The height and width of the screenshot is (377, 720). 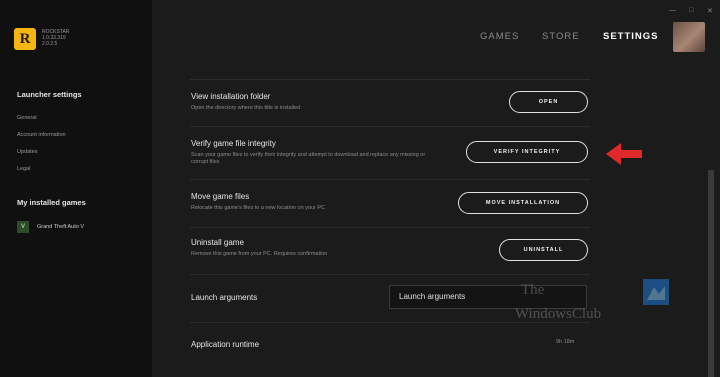 What do you see at coordinates (523, 203) in the screenshot?
I see `move-installation-button: MOVE INSTALLATION` at bounding box center [523, 203].